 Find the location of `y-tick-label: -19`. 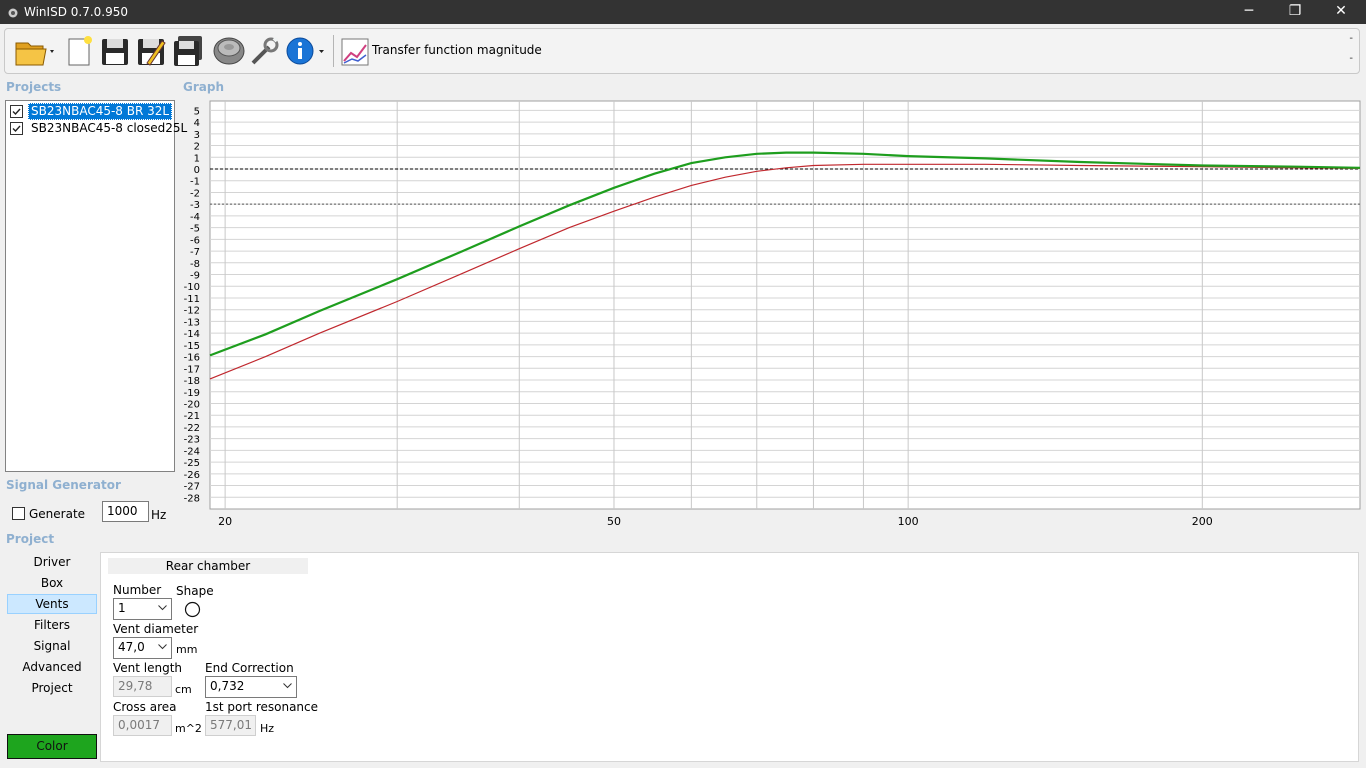

y-tick-label: -19 is located at coordinates (192, 393).